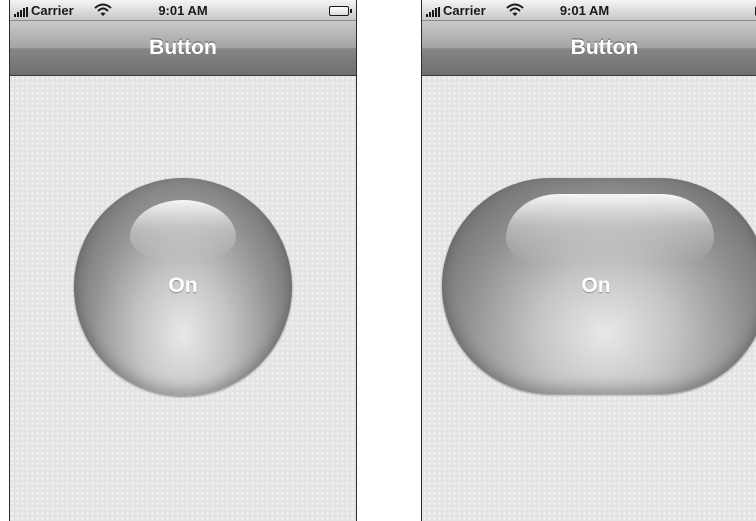  I want to click on on-button: On, so click(183, 287).